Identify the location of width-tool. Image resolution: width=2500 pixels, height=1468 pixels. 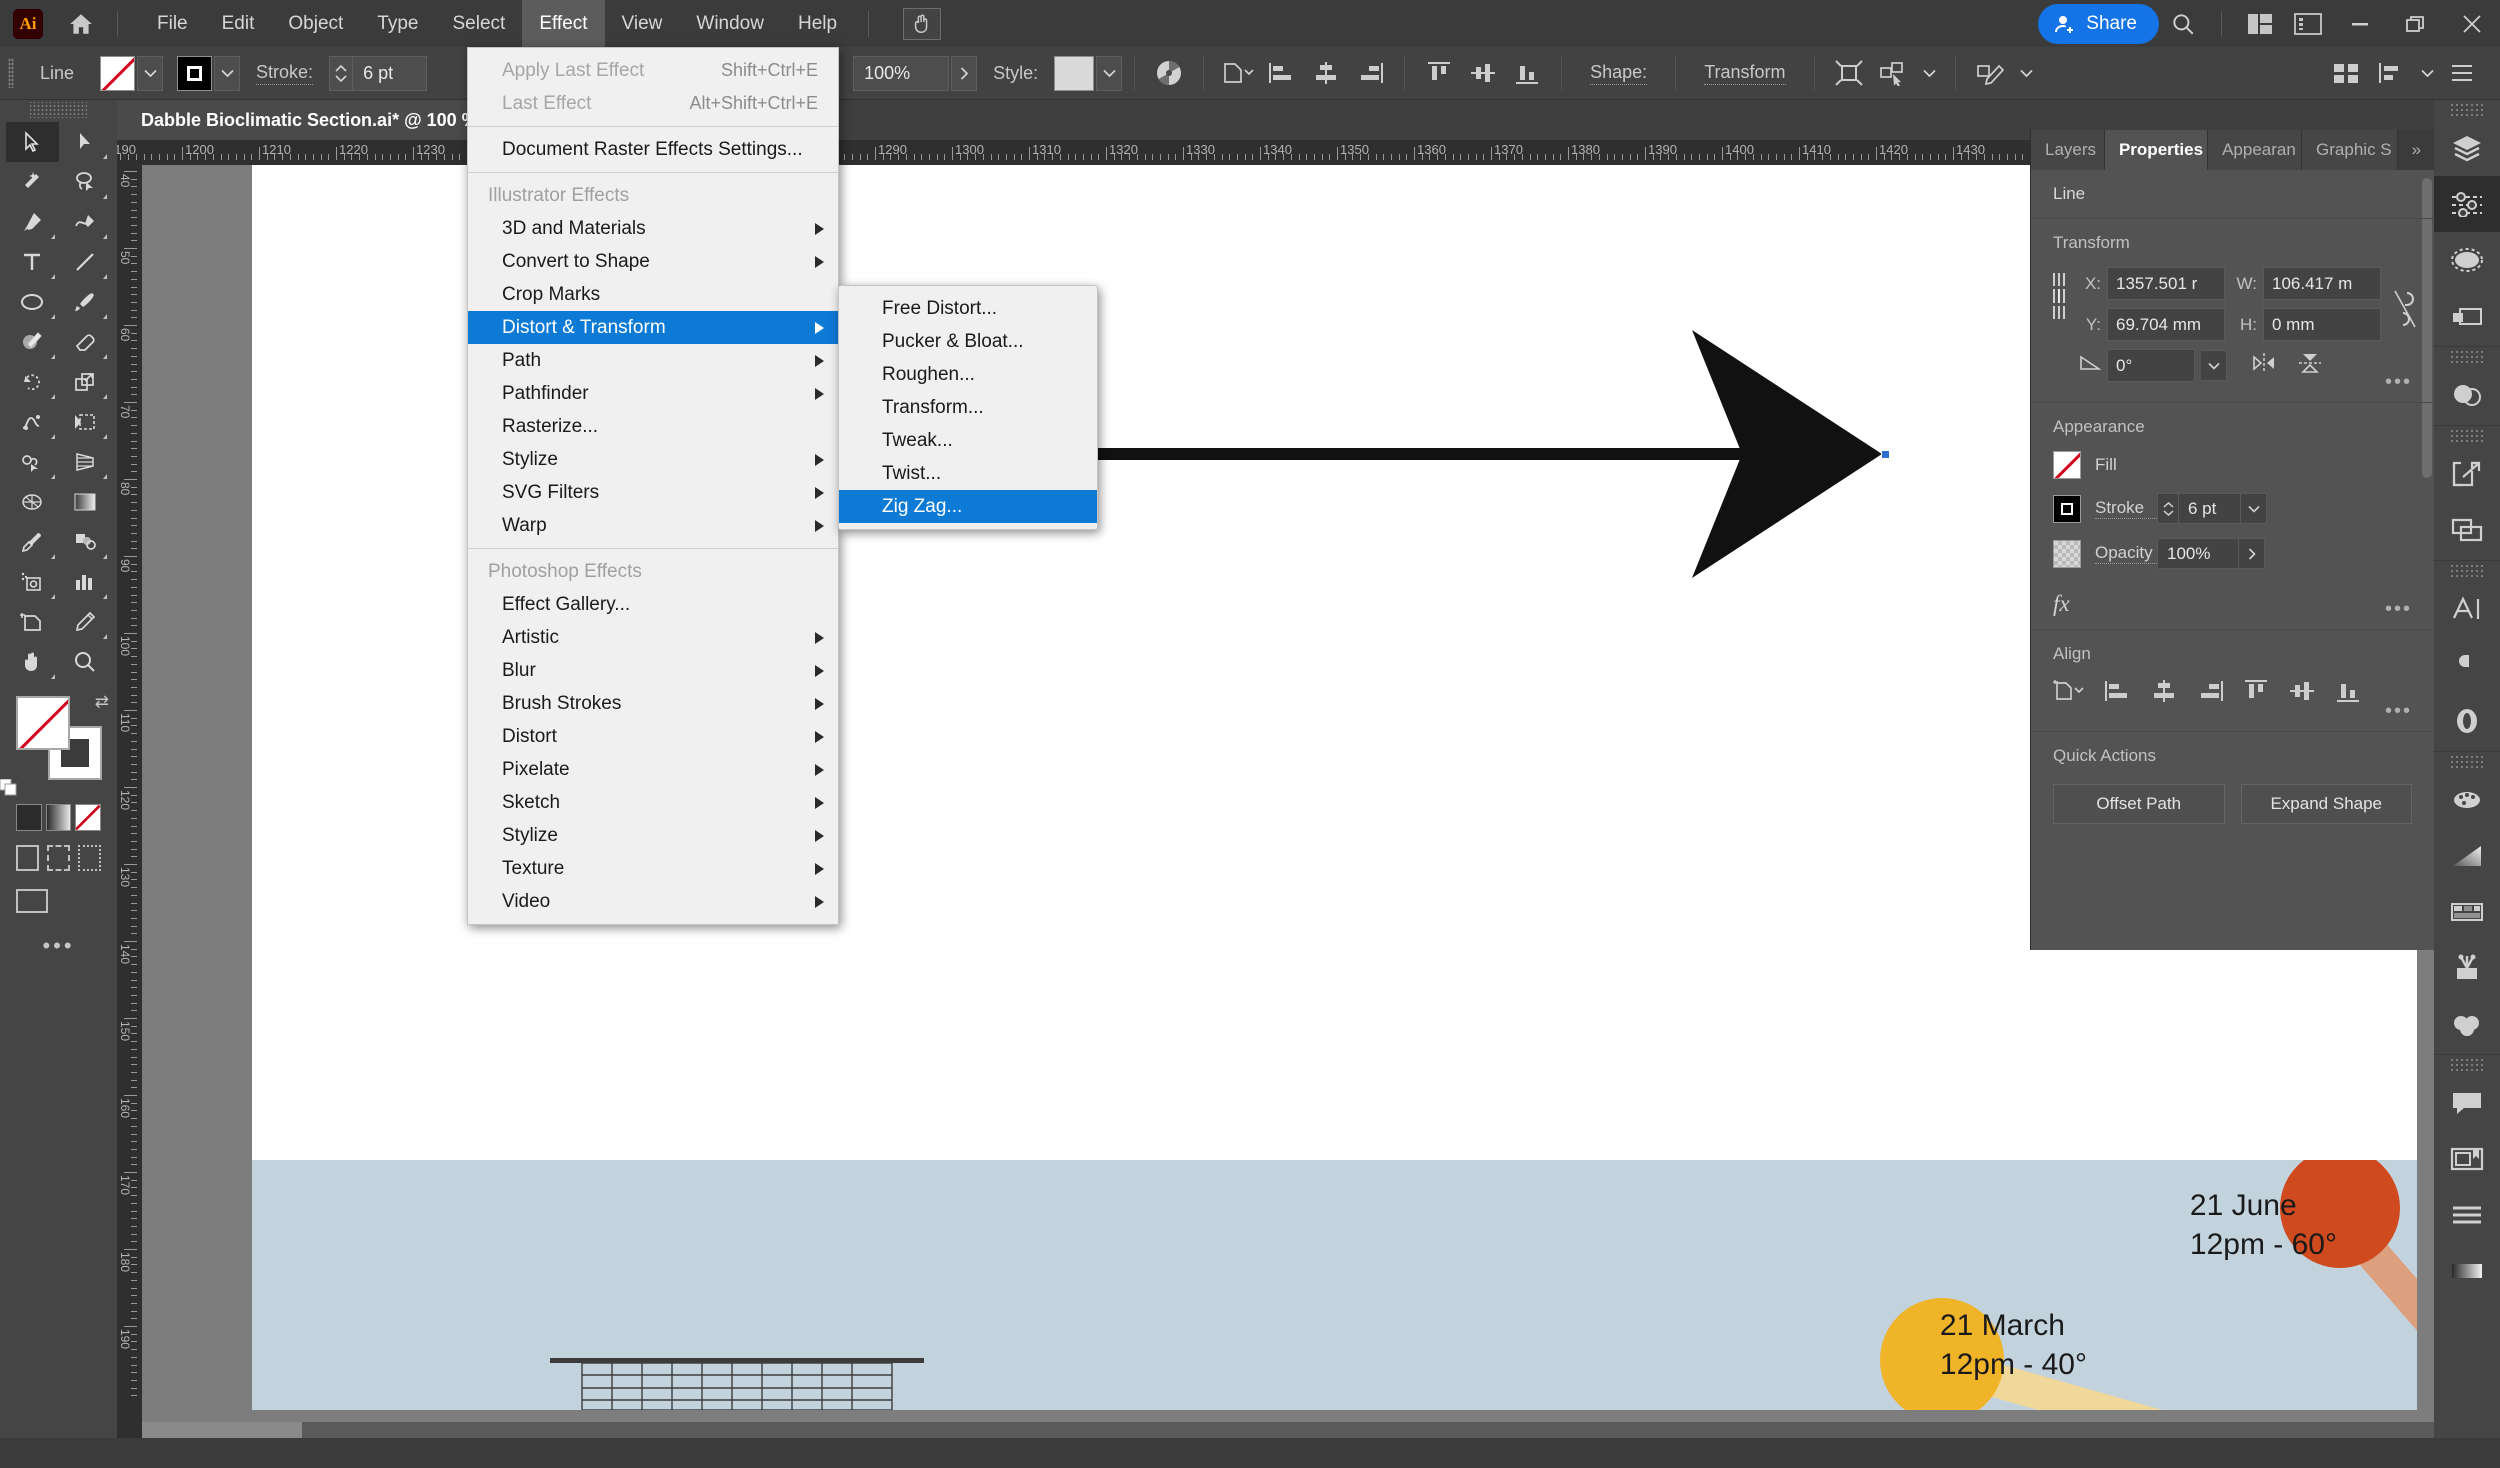
(32, 422).